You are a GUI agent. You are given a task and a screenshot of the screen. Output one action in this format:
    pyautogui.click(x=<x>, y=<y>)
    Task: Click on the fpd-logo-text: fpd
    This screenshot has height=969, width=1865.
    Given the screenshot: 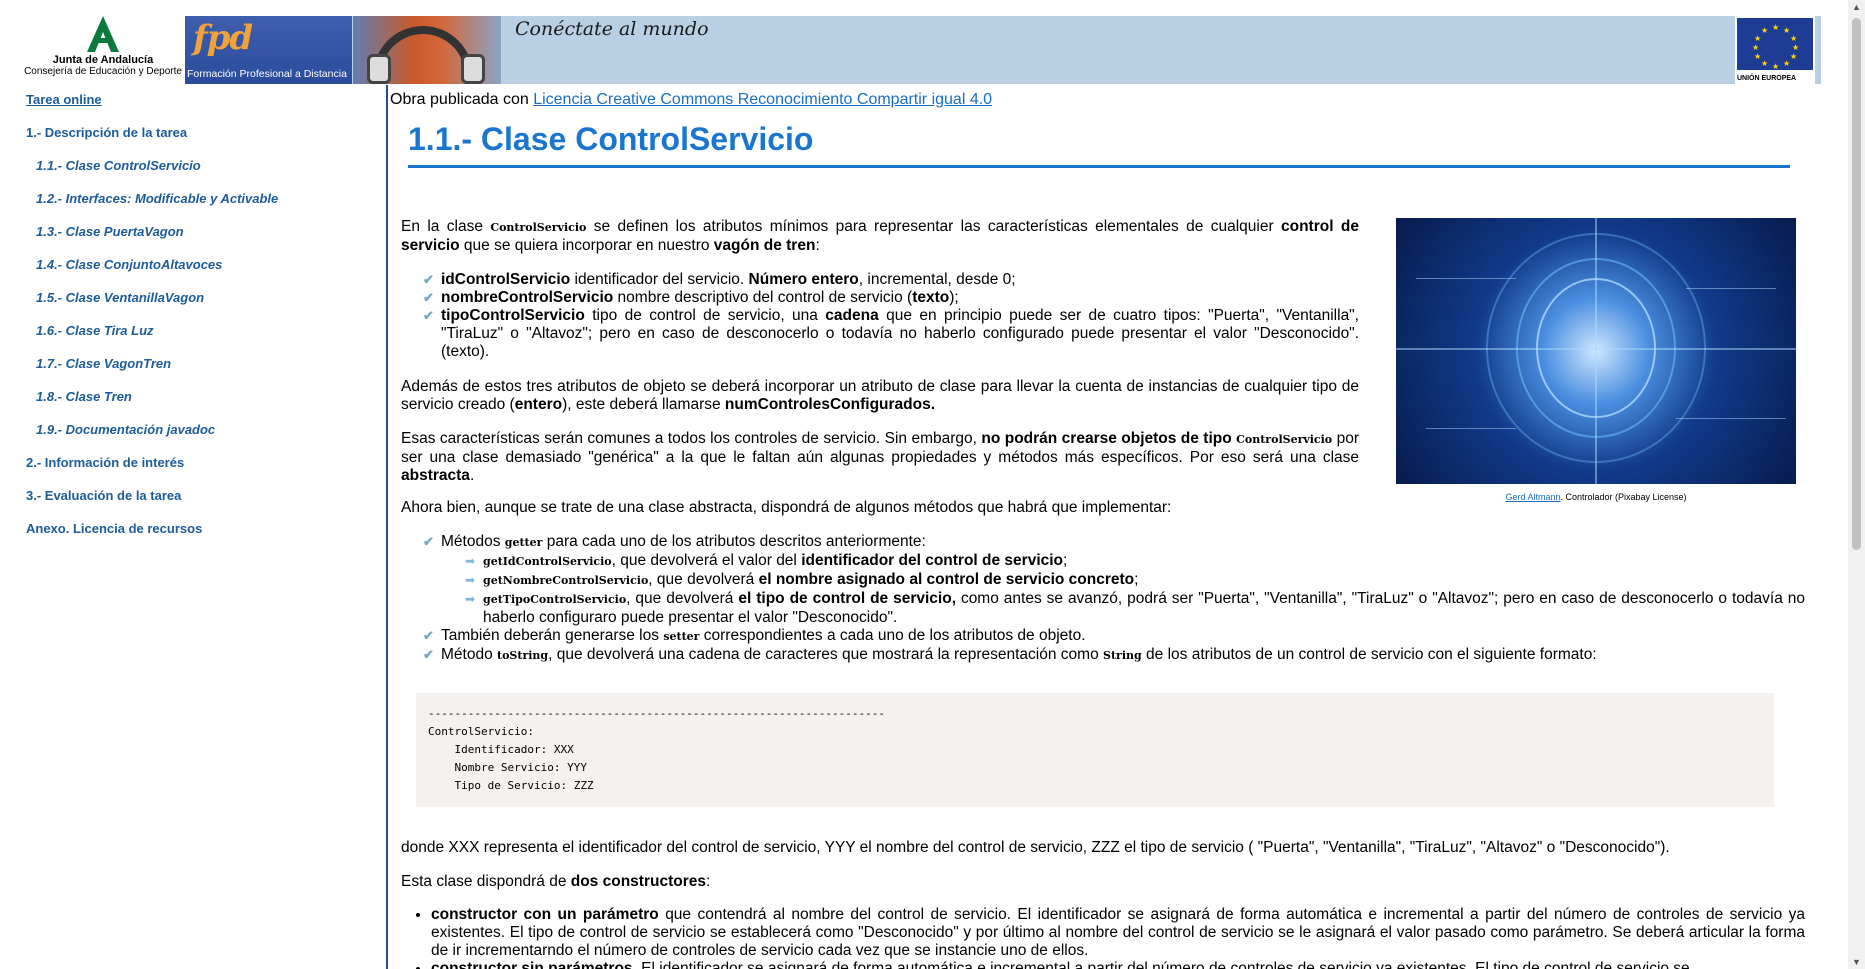 What is the action you would take?
    pyautogui.click(x=223, y=38)
    